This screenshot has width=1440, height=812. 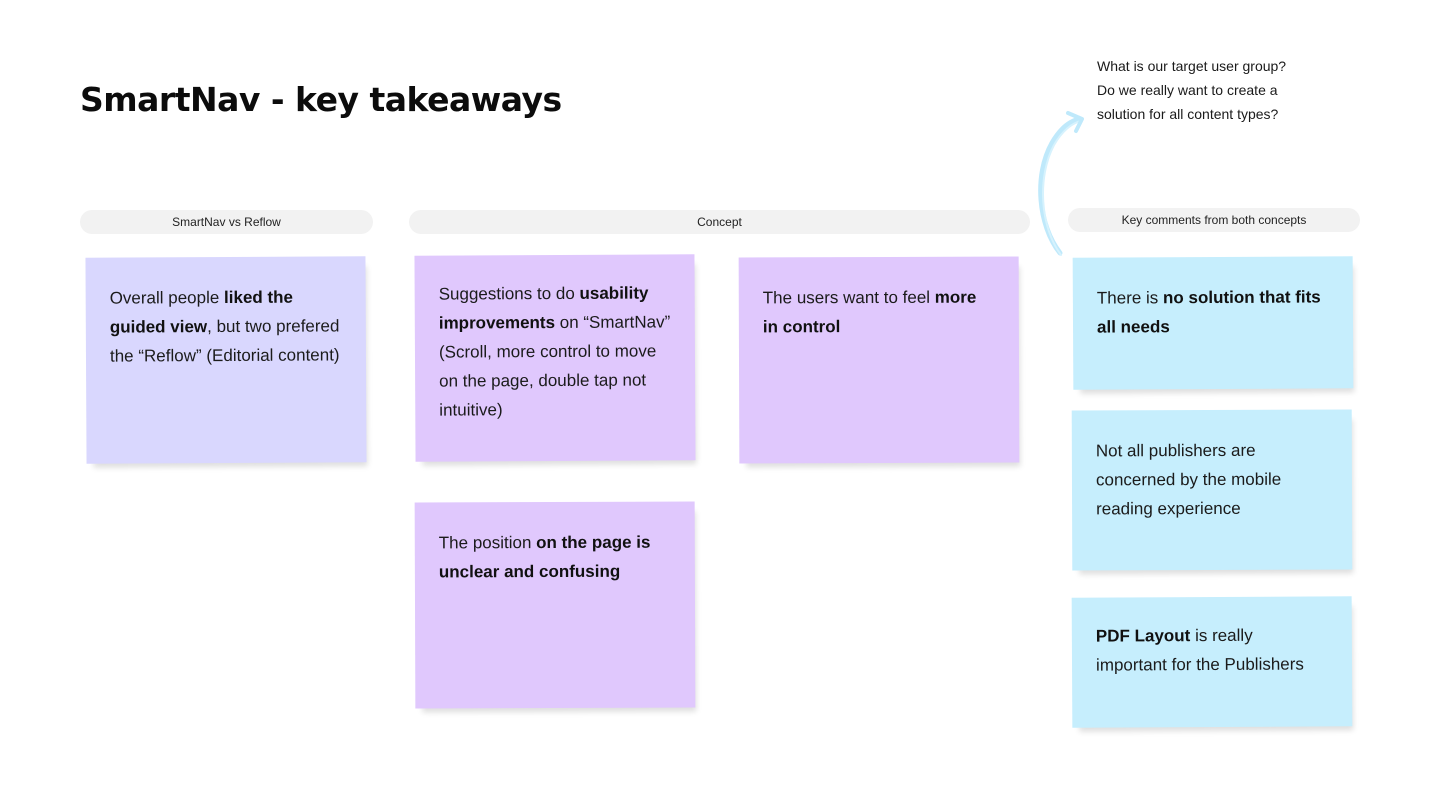 I want to click on question-line: solution for all content types?, so click(x=1188, y=114).